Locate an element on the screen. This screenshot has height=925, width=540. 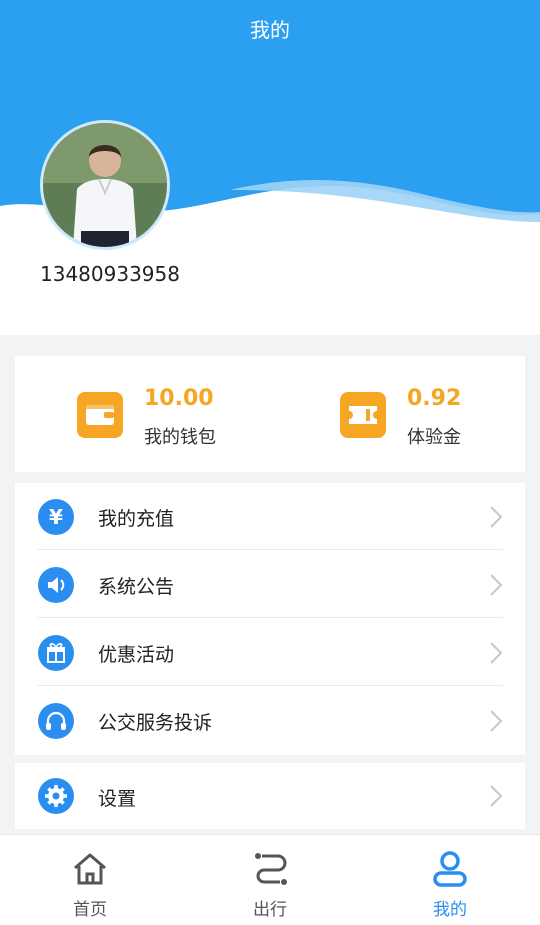
tab-label: 出行 is located at coordinates (270, 910).